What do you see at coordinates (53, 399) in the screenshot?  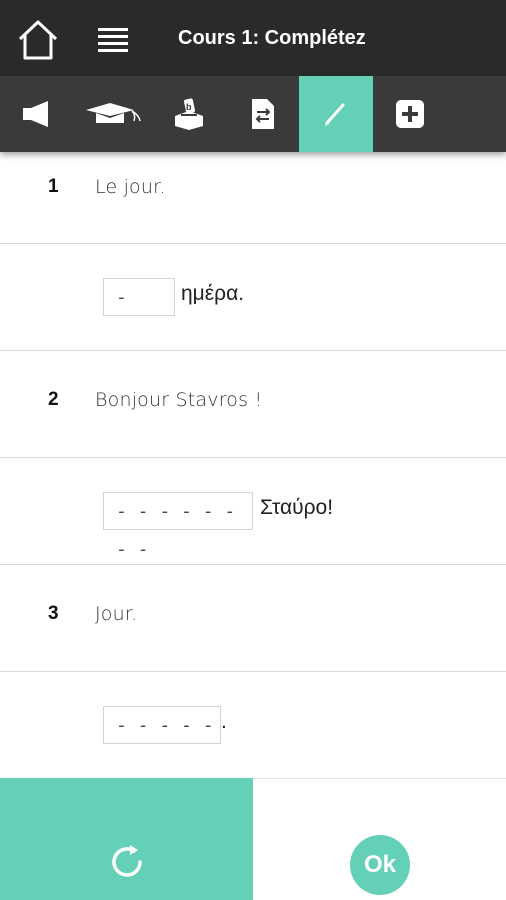 I see `question-number: 2` at bounding box center [53, 399].